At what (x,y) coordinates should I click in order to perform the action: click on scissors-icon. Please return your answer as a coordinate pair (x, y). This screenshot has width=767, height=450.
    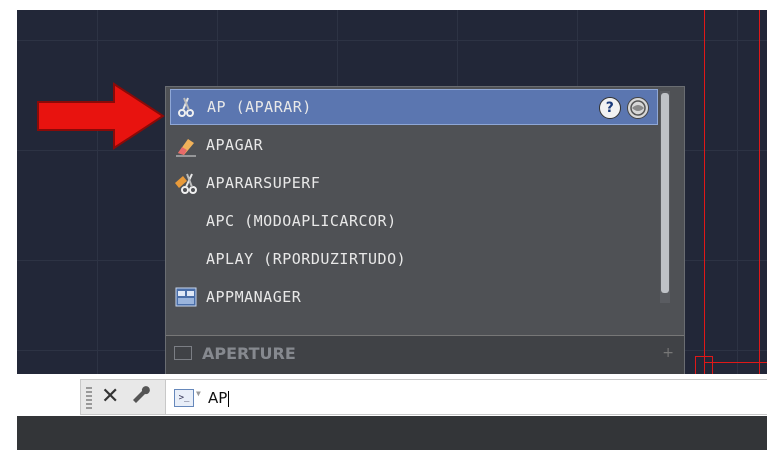
    Looking at the image, I should click on (187, 107).